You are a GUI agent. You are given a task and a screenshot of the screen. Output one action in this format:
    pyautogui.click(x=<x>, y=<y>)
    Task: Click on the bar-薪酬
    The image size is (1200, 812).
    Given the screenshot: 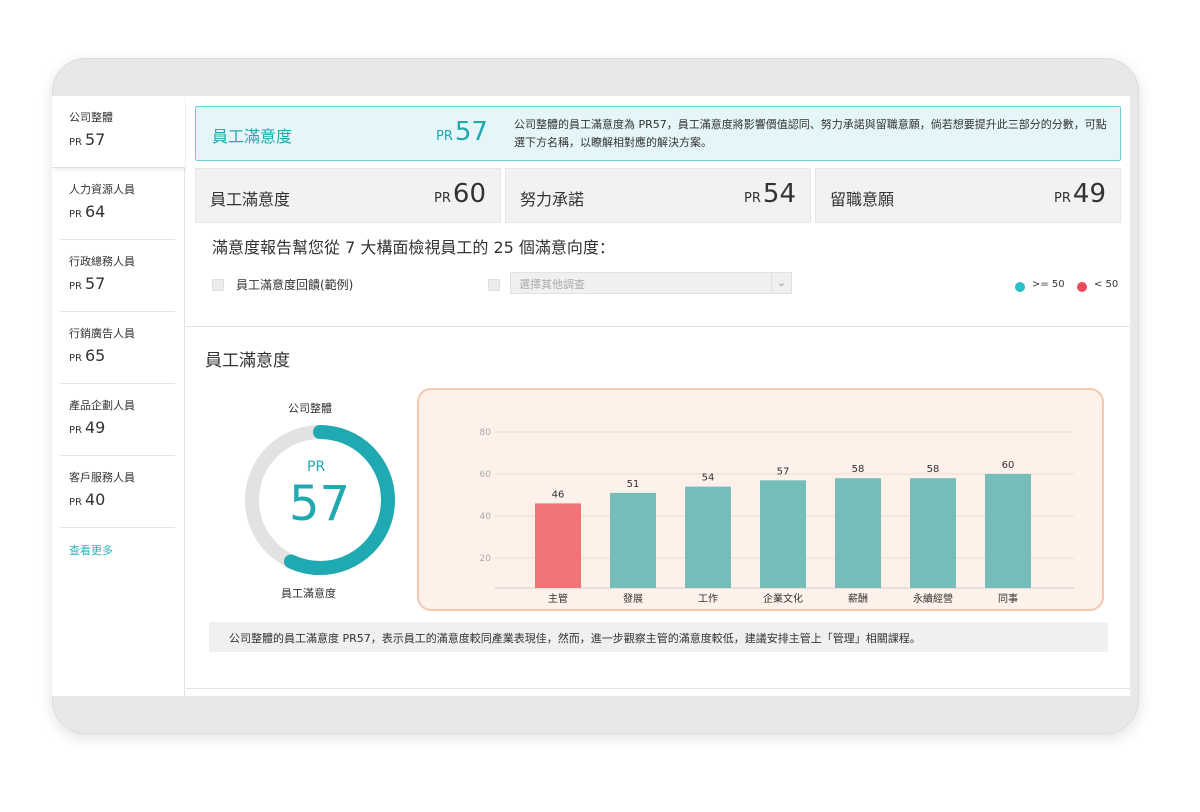 What is the action you would take?
    pyautogui.click(x=858, y=533)
    